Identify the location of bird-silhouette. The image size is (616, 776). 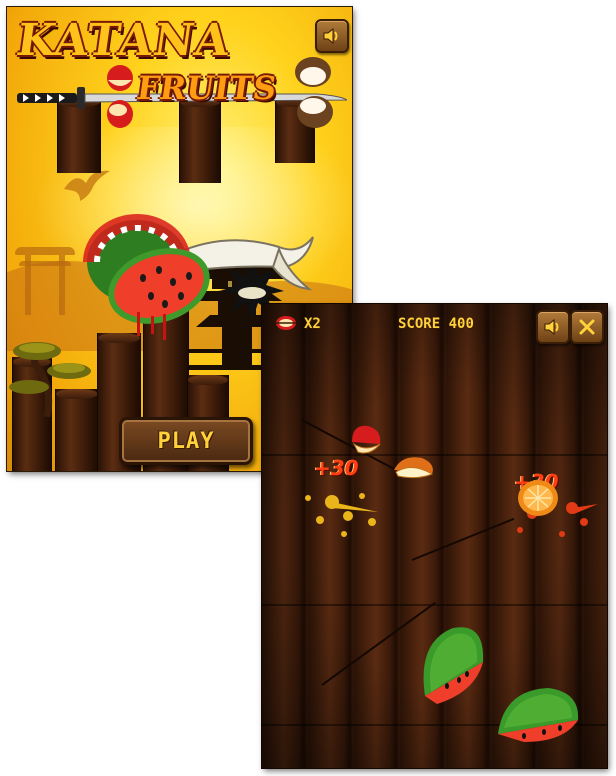
(87, 185).